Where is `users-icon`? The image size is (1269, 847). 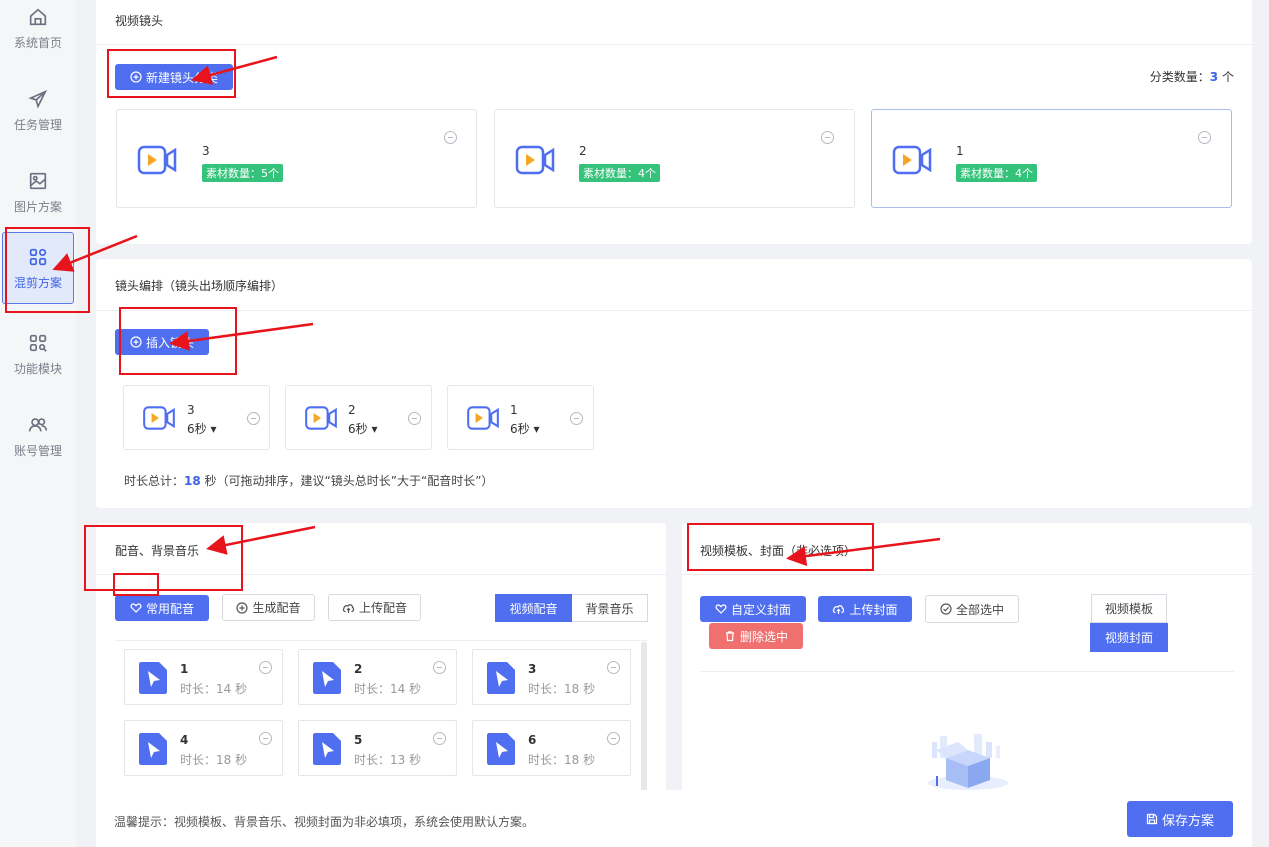
users-icon is located at coordinates (38, 424).